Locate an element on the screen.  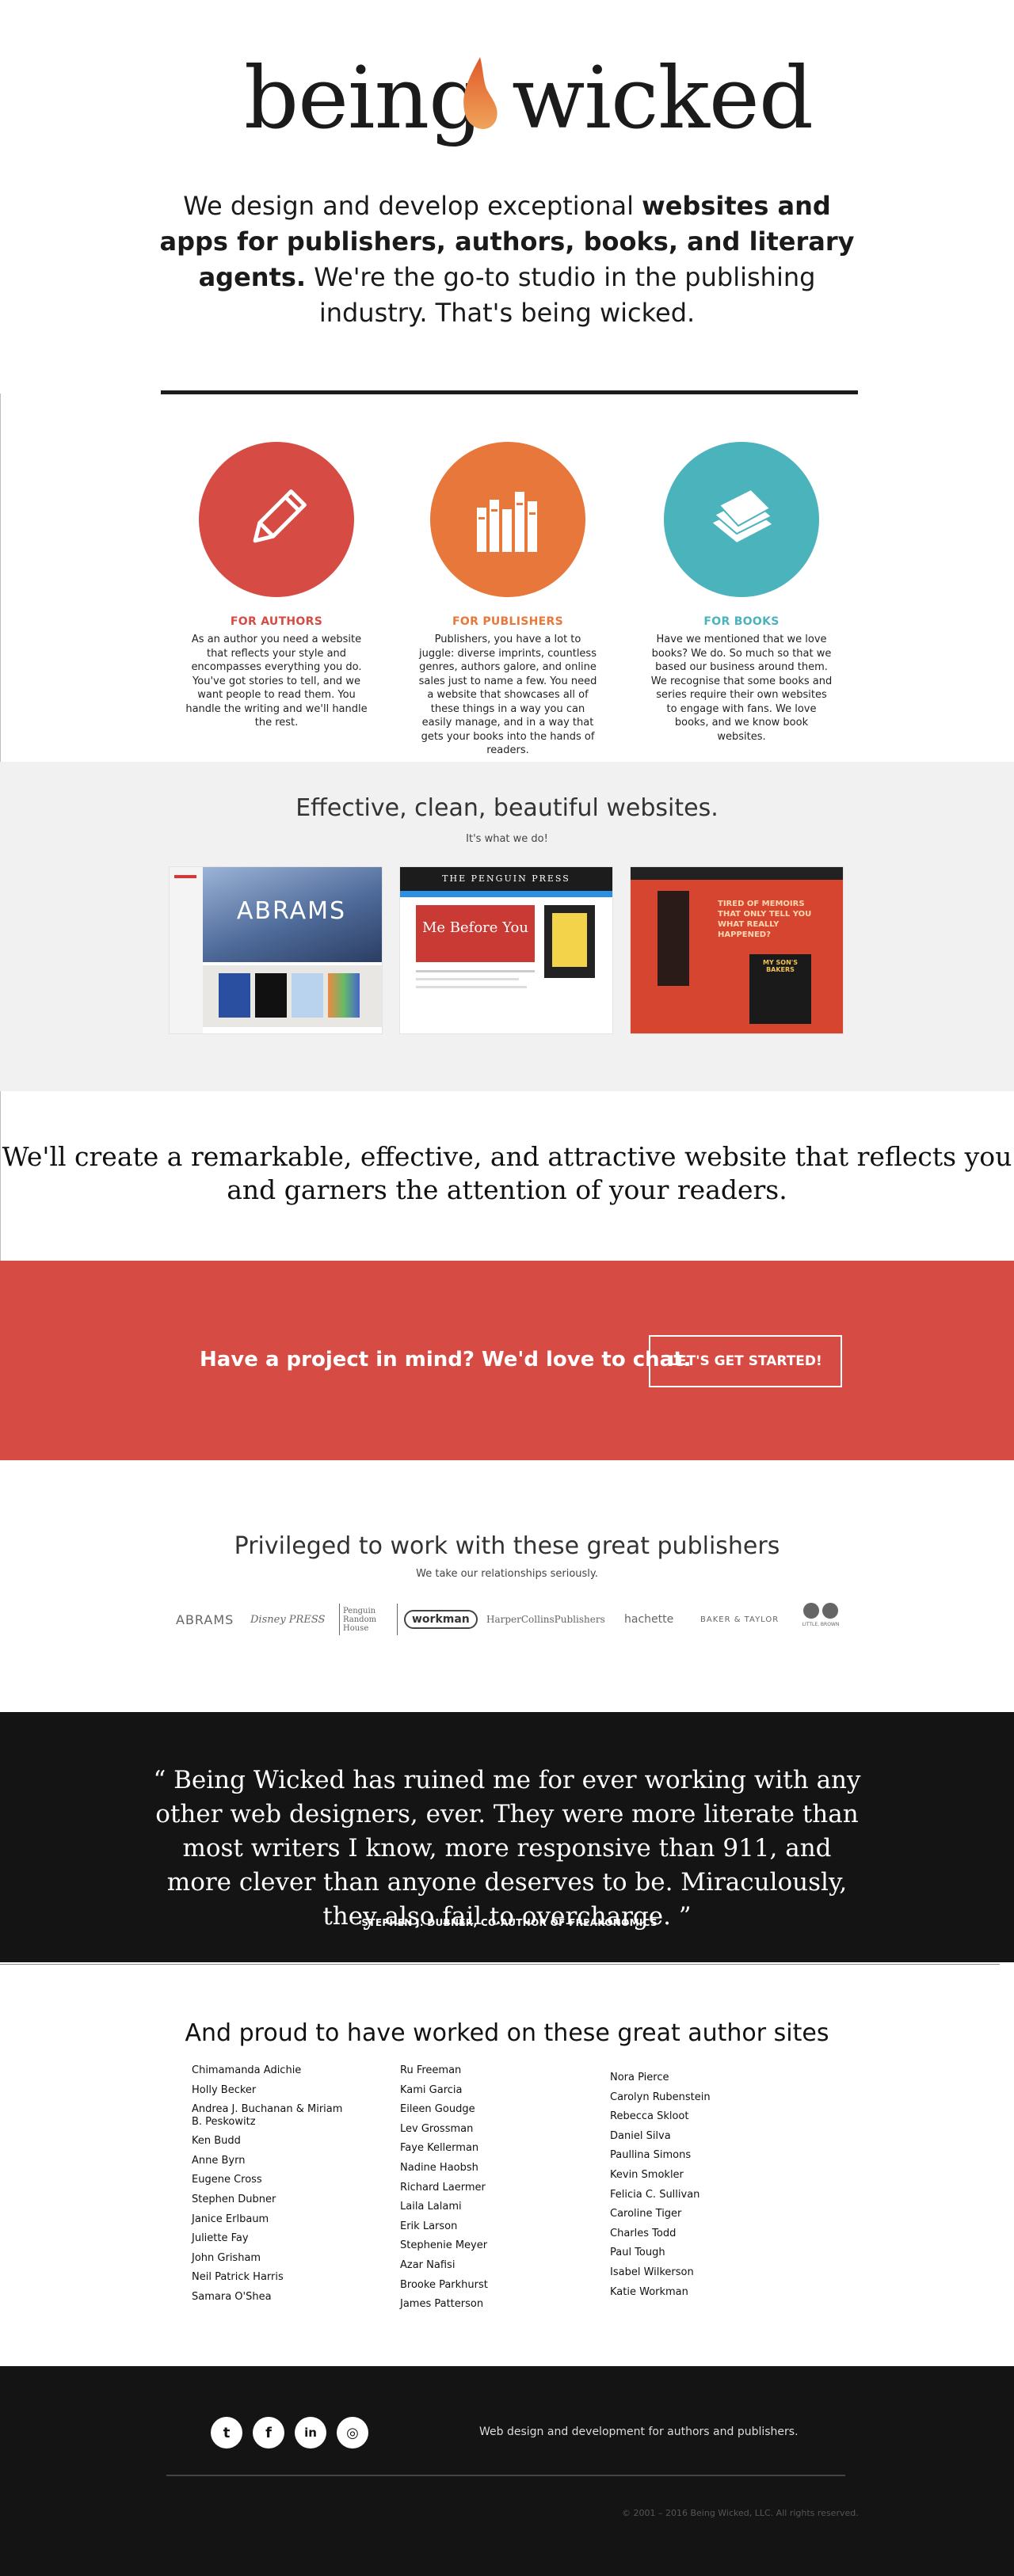
service-title-authors: FOR AUTHORS is located at coordinates (276, 621).